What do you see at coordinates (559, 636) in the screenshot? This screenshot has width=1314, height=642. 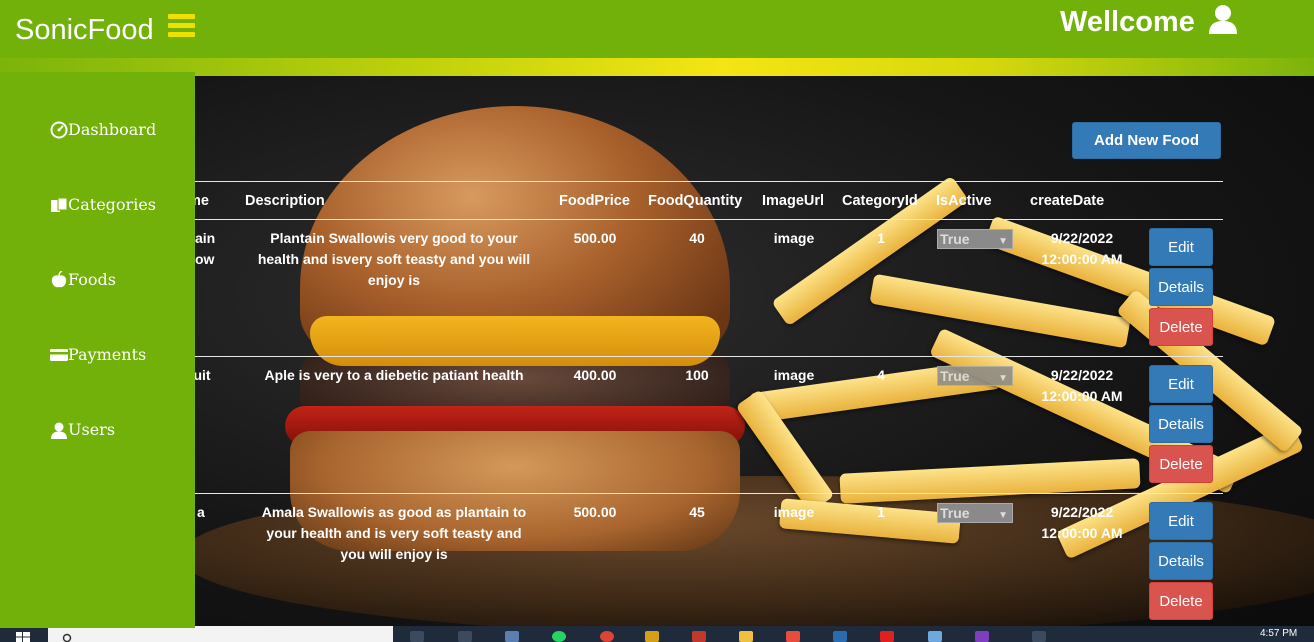 I see `whatsapp-icon` at bounding box center [559, 636].